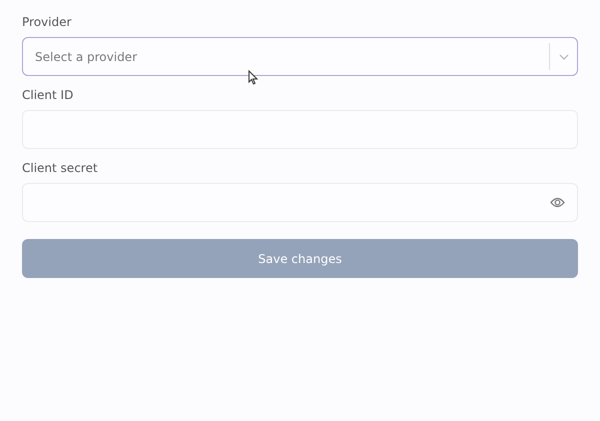  I want to click on password-field, so click(300, 202).